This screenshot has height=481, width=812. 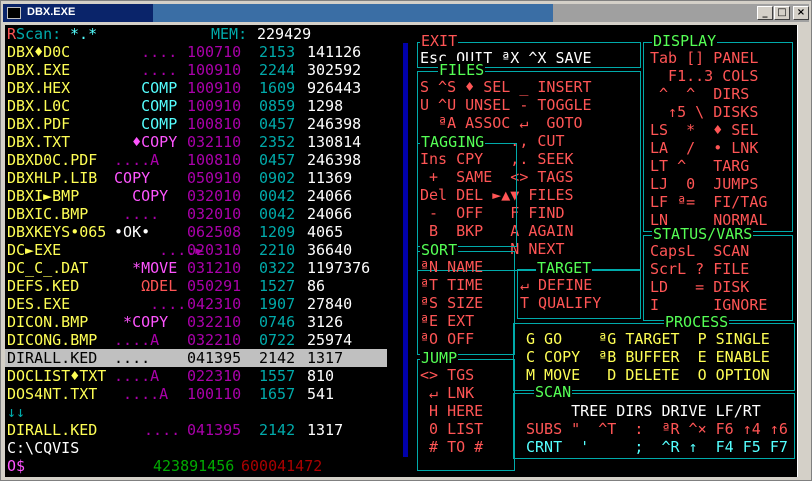 I want to click on display-command: LA / • LNK, so click(x=704, y=148).